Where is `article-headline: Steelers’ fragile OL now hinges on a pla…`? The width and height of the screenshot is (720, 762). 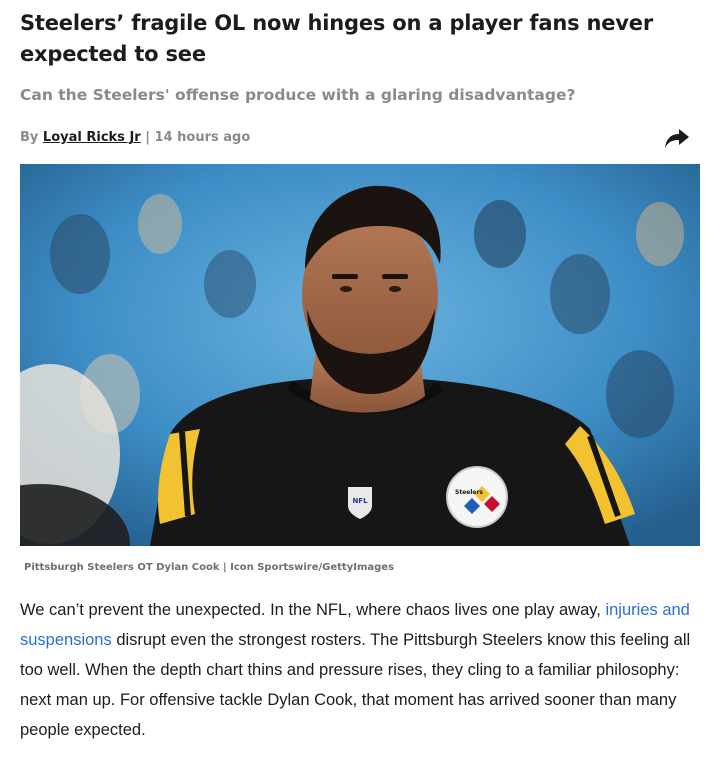 article-headline: Steelers’ fragile OL now hinges on a pla… is located at coordinates (336, 38).